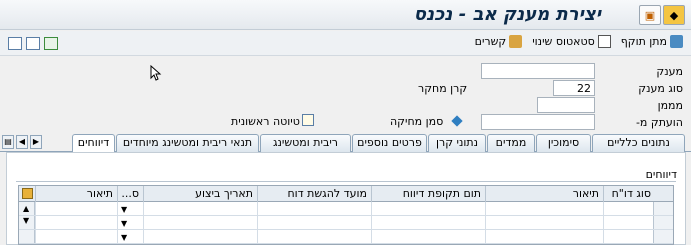 This screenshot has width=691, height=245. I want to click on first-draft-label: טיוטה ראשונית, so click(265, 121).